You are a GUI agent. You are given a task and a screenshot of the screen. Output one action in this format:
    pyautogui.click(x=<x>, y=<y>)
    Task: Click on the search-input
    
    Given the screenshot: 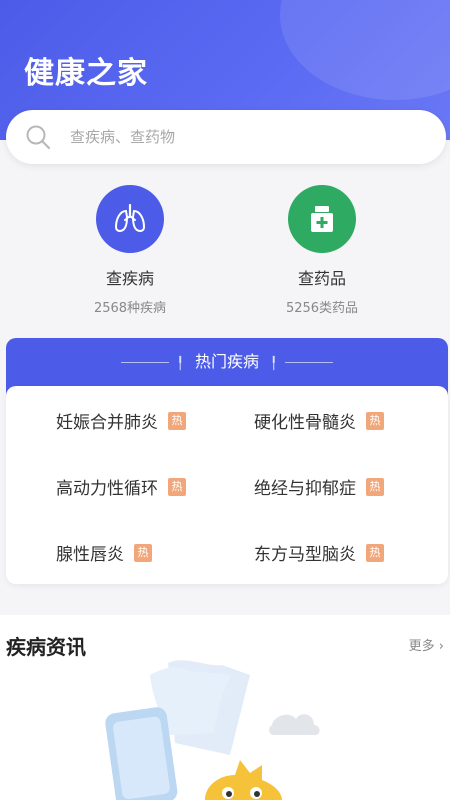 What is the action you would take?
    pyautogui.click(x=235, y=137)
    